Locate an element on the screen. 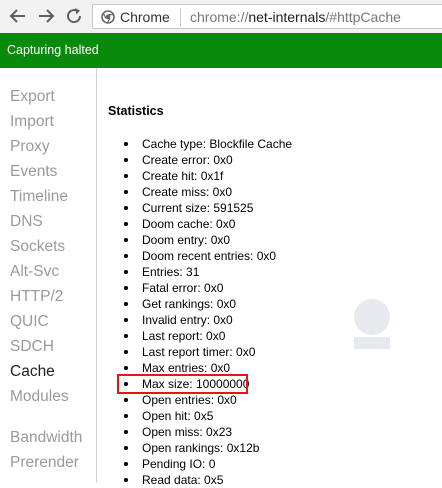 This screenshot has height=488, width=442. tab-dns: DNS is located at coordinates (26, 222).